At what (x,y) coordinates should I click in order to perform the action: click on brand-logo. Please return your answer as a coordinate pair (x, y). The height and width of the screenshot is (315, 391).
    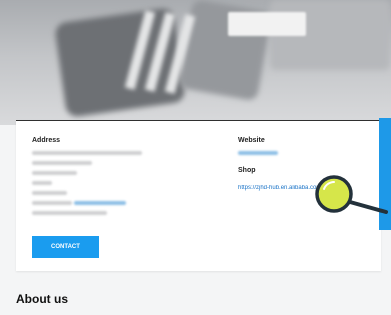
    Looking at the image, I should click on (267, 24).